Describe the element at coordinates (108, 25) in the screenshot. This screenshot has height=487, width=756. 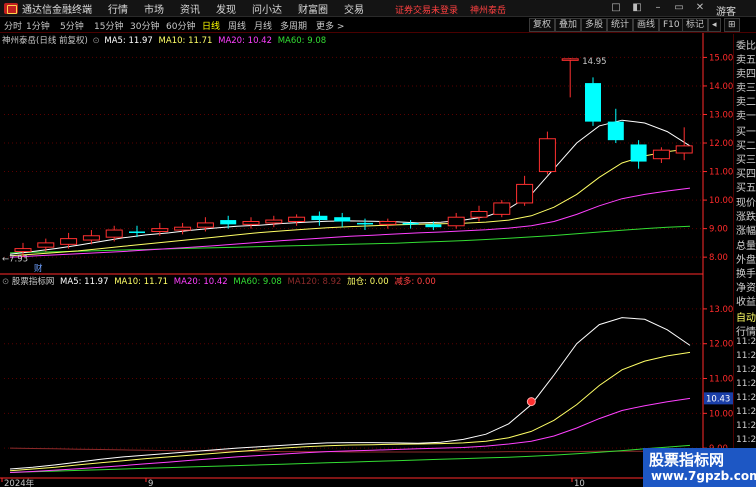
I see `period-15min: 15分钟` at that location.